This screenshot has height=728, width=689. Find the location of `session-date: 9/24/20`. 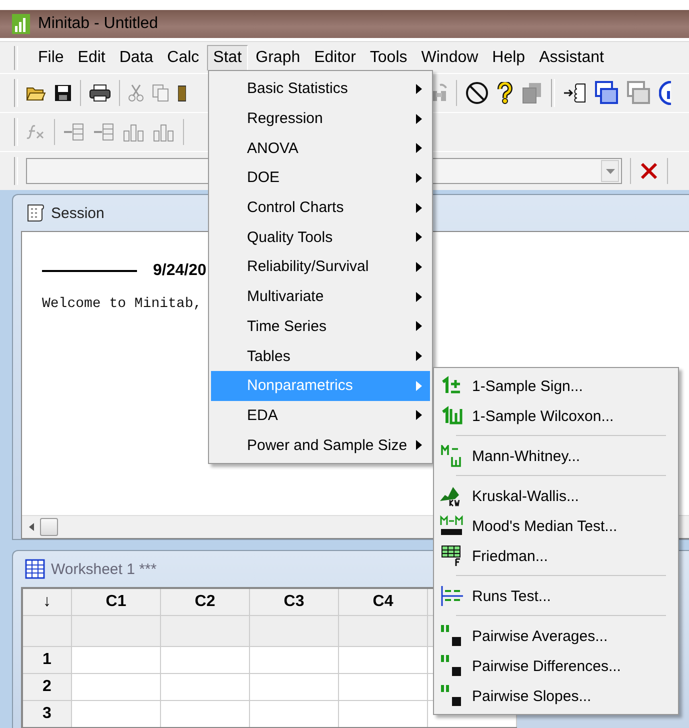

session-date: 9/24/20 is located at coordinates (179, 271).